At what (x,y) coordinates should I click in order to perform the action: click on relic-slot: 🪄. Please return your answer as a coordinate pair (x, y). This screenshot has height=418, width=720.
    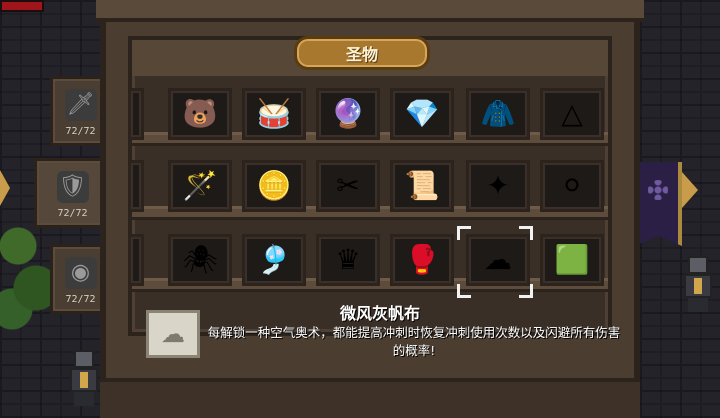
    Looking at the image, I should click on (200, 186).